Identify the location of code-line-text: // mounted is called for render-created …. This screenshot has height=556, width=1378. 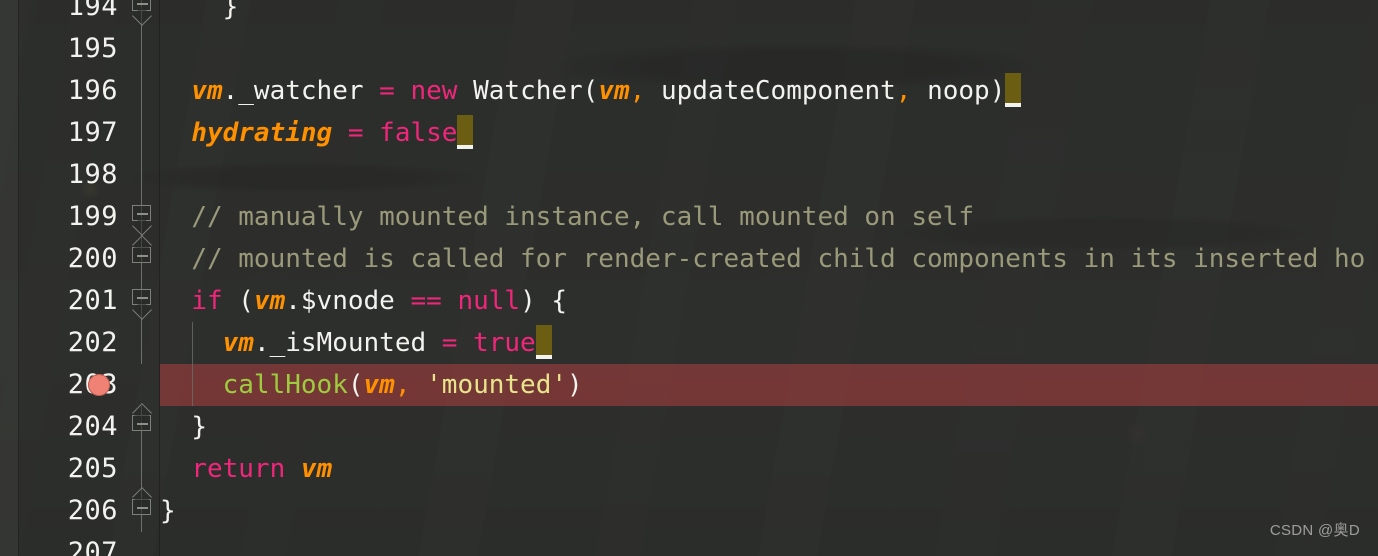
(762, 259).